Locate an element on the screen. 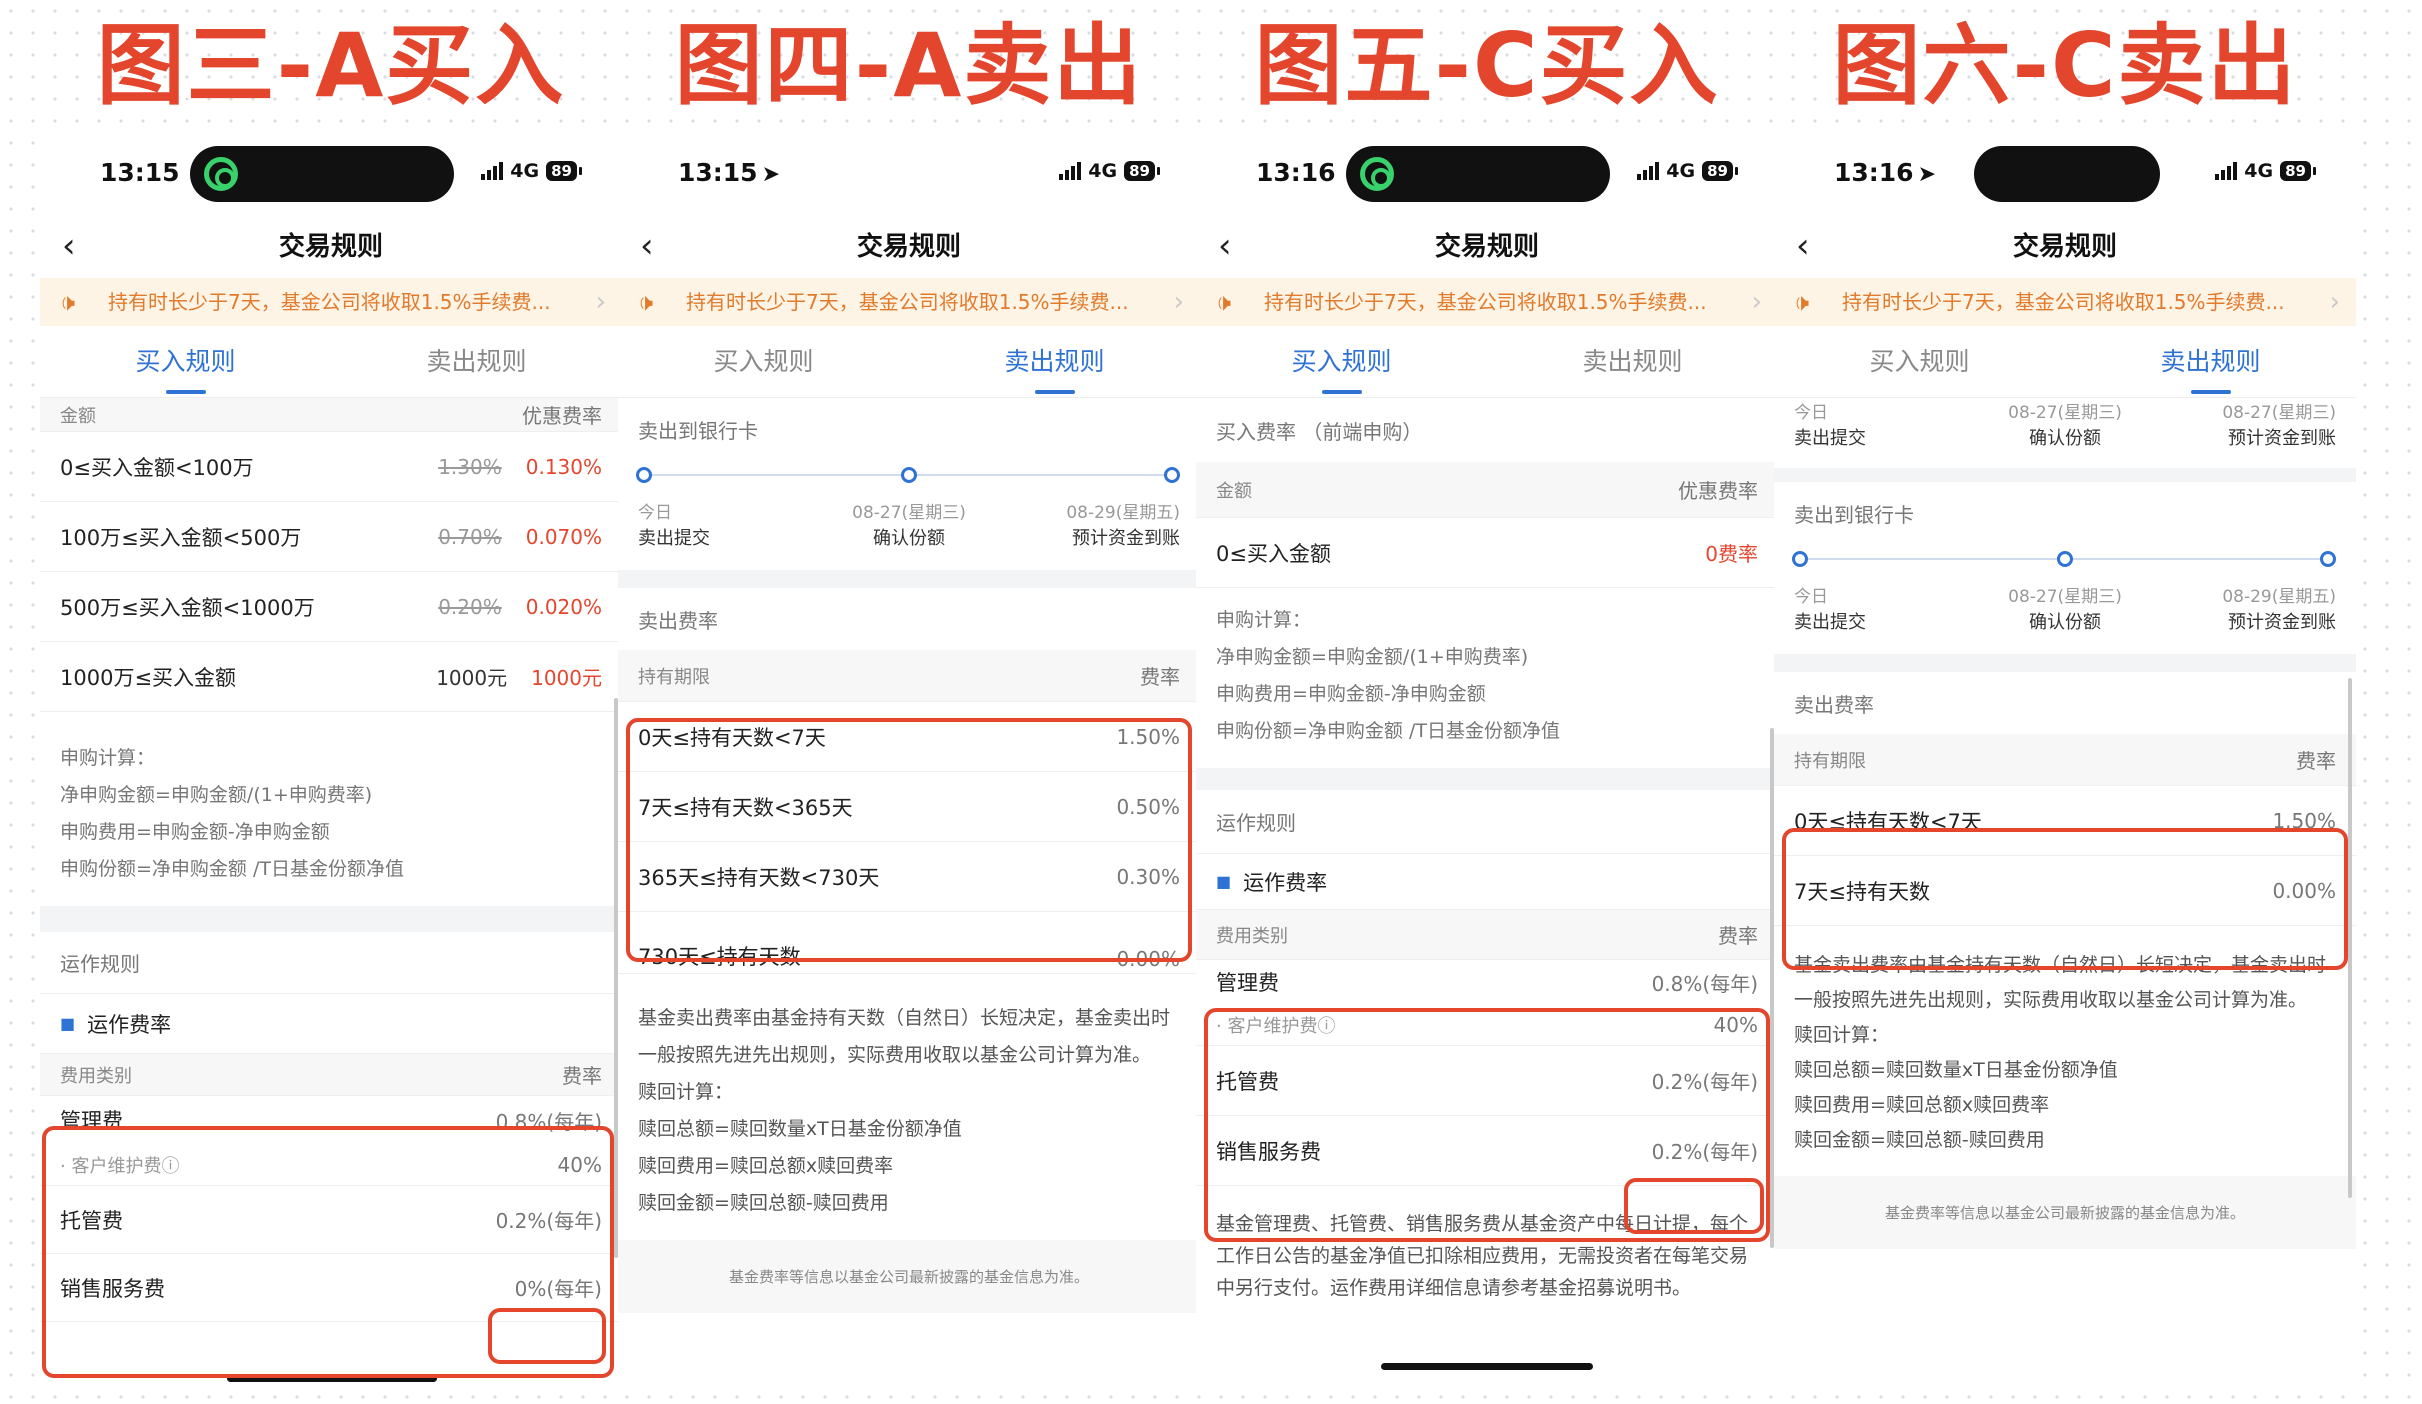  header-fee-type: 费用类别 is located at coordinates (1252, 936).